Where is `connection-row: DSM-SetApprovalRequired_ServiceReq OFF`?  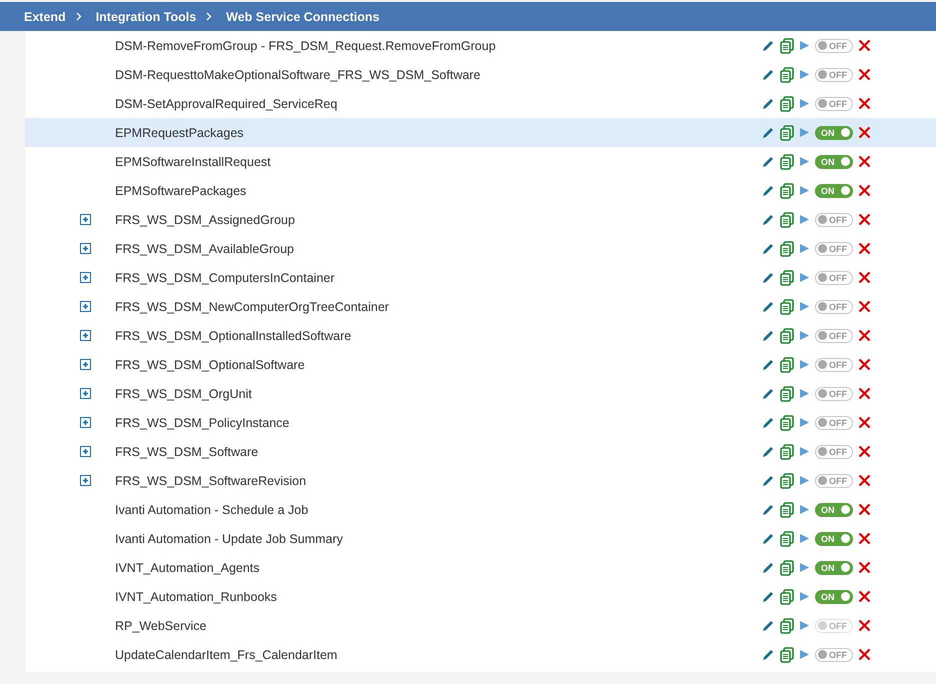
connection-row: DSM-SetApprovalRequired_ServiceReq OFF is located at coordinates (480, 103).